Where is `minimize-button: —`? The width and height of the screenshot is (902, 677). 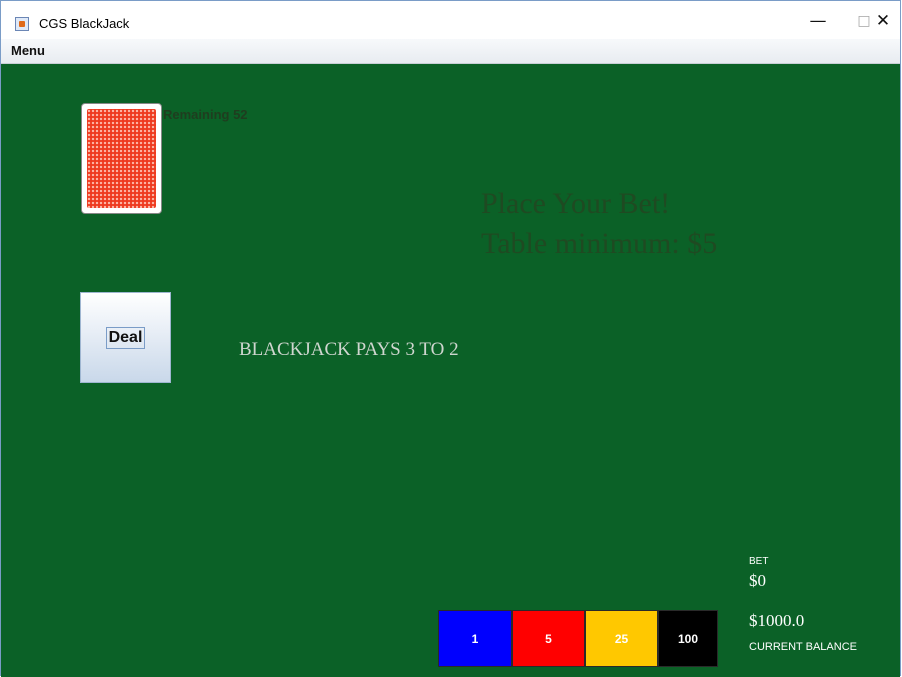 minimize-button: — is located at coordinates (818, 21).